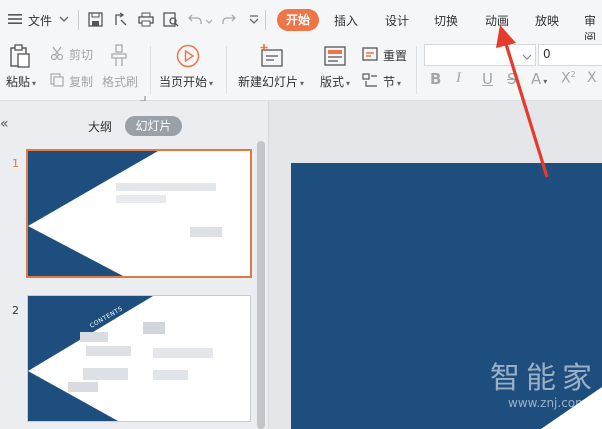 The image size is (602, 429). Describe the element at coordinates (512, 79) in the screenshot. I see `strikethrough-button: S` at that location.